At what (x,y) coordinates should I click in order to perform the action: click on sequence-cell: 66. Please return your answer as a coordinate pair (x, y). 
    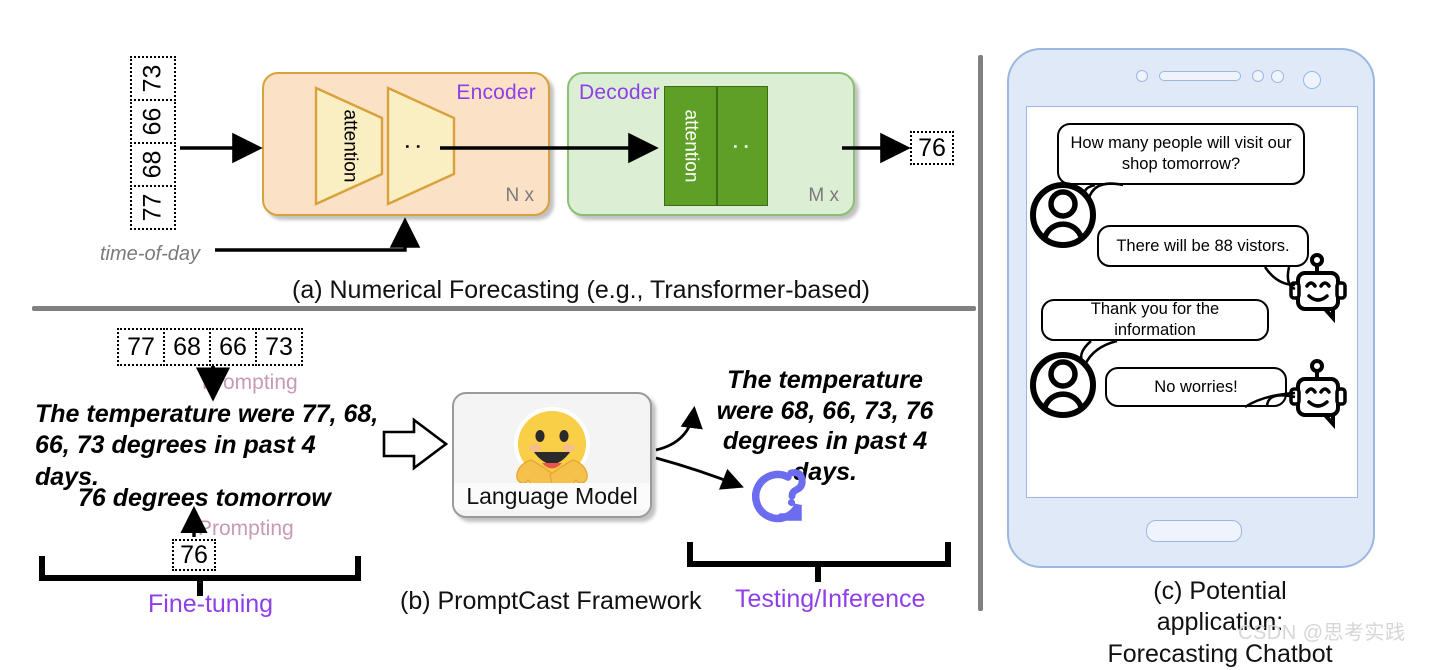
    Looking at the image, I should click on (233, 347).